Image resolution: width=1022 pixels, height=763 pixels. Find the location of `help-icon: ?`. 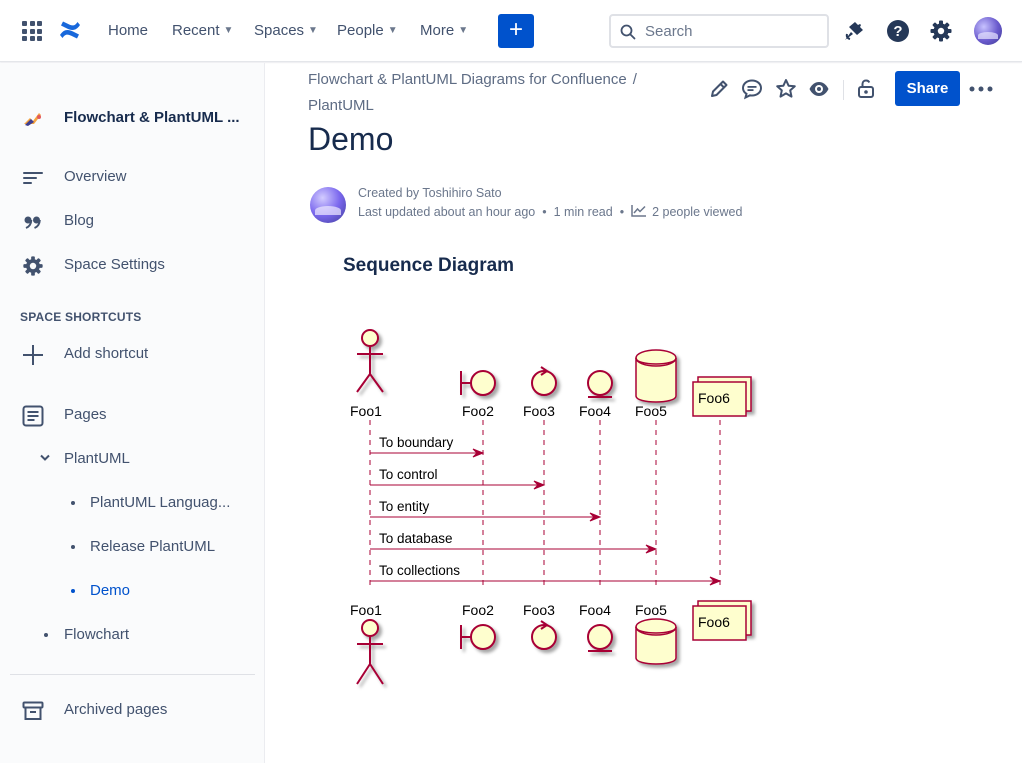

help-icon: ? is located at coordinates (898, 31).